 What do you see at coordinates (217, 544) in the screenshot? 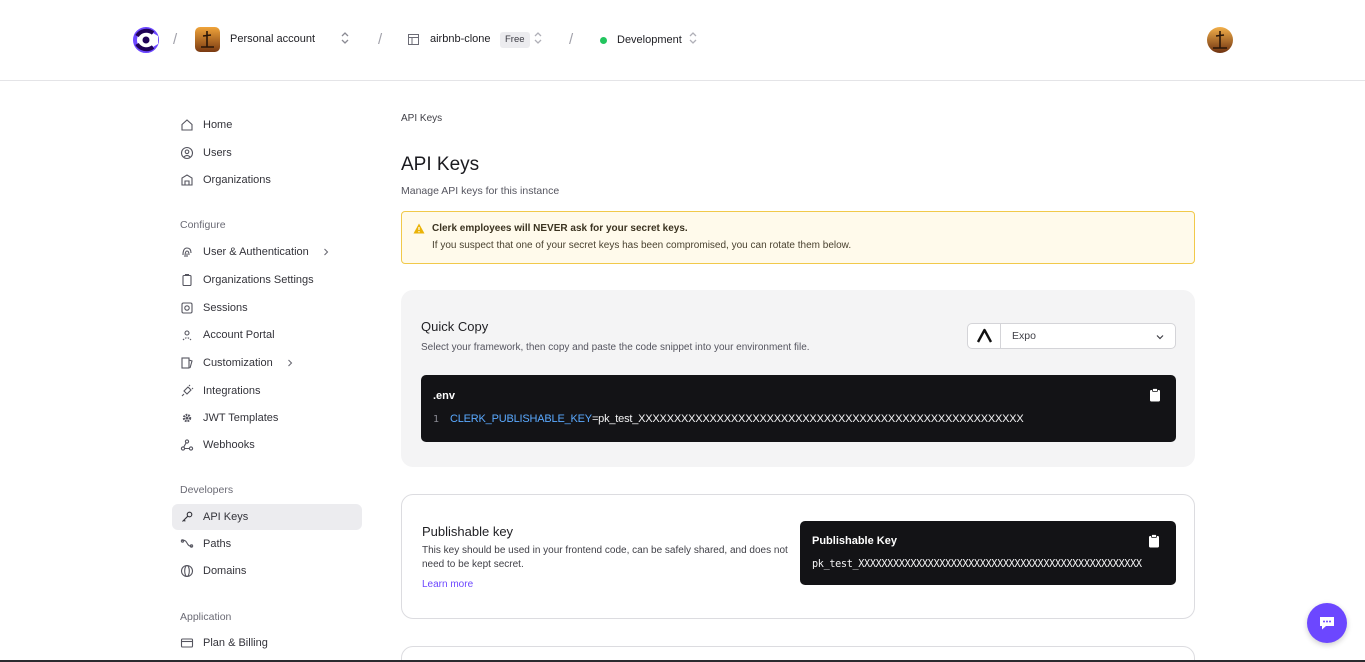
I see `sidebar-item-label: Paths` at bounding box center [217, 544].